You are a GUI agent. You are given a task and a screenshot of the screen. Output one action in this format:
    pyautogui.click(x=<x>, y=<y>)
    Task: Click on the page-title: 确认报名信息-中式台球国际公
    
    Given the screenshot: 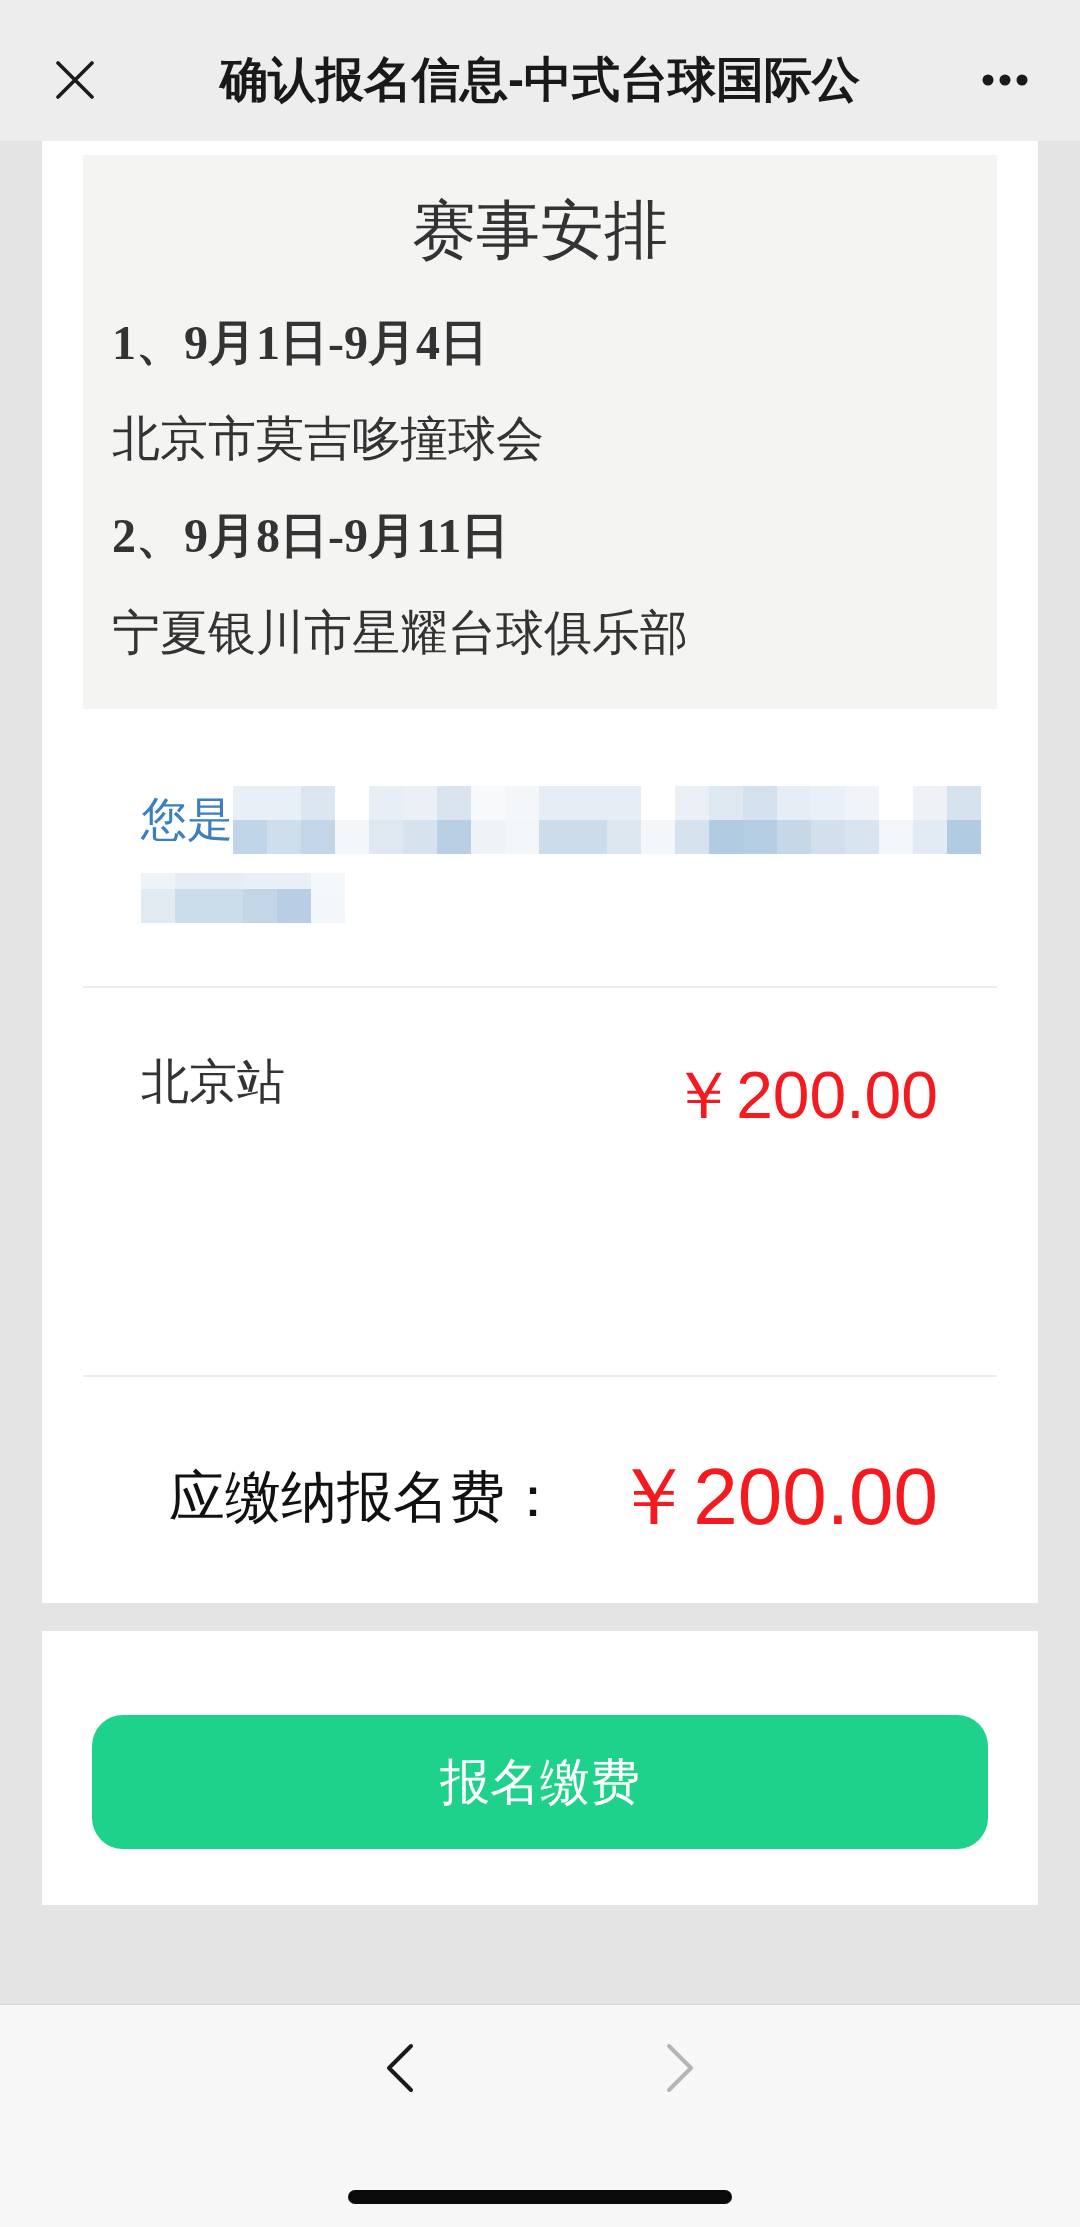 What is the action you would take?
    pyautogui.click(x=540, y=79)
    